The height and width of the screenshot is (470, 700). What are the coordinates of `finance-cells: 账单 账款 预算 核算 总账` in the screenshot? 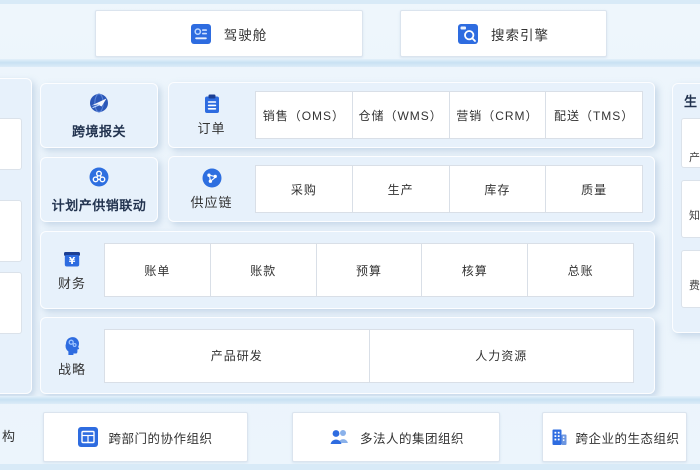 It's located at (369, 270).